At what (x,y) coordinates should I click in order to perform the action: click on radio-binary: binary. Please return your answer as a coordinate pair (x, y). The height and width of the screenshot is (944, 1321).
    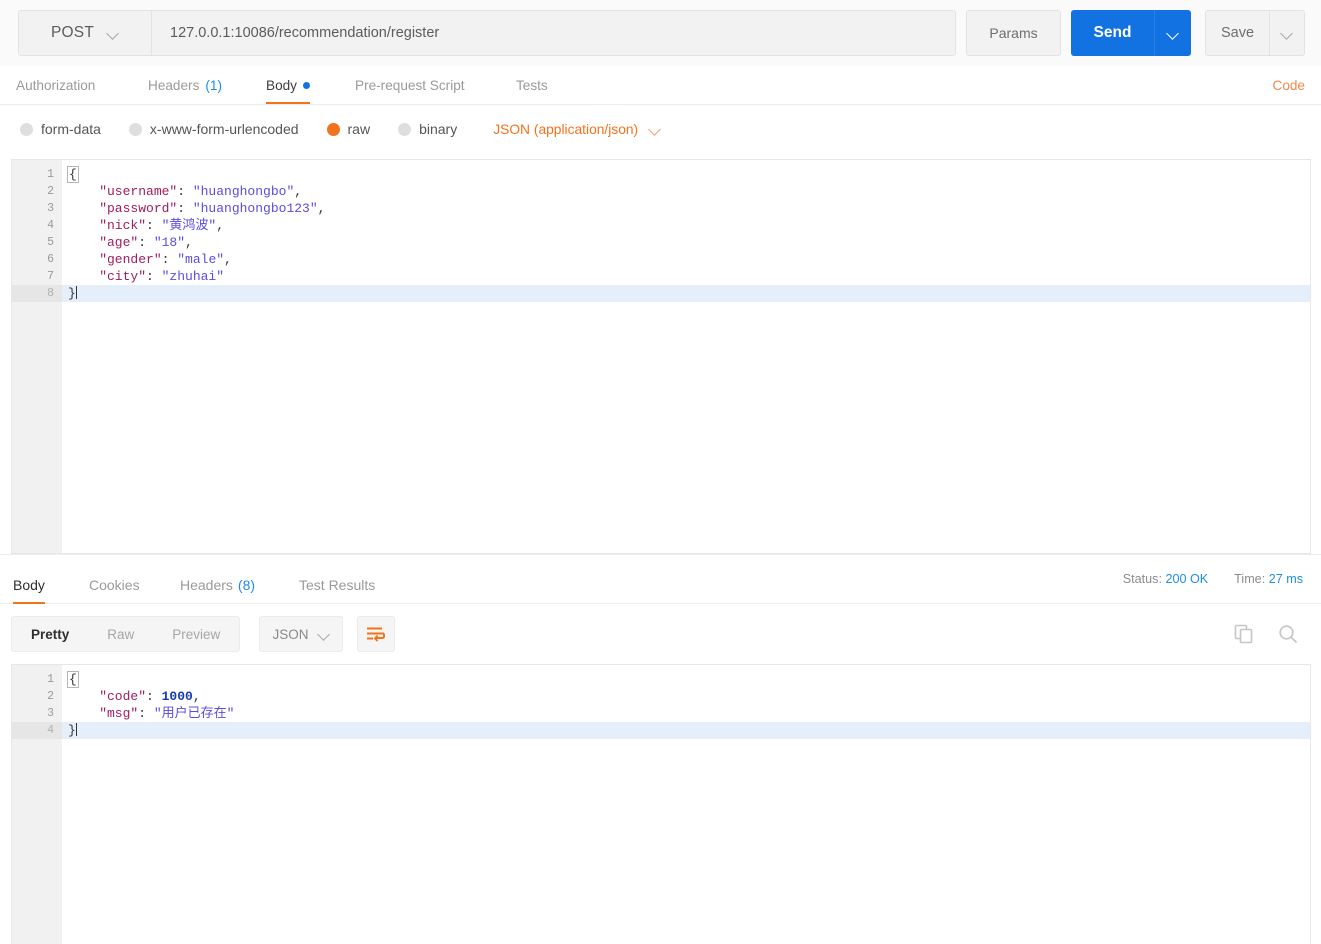
    Looking at the image, I should click on (427, 129).